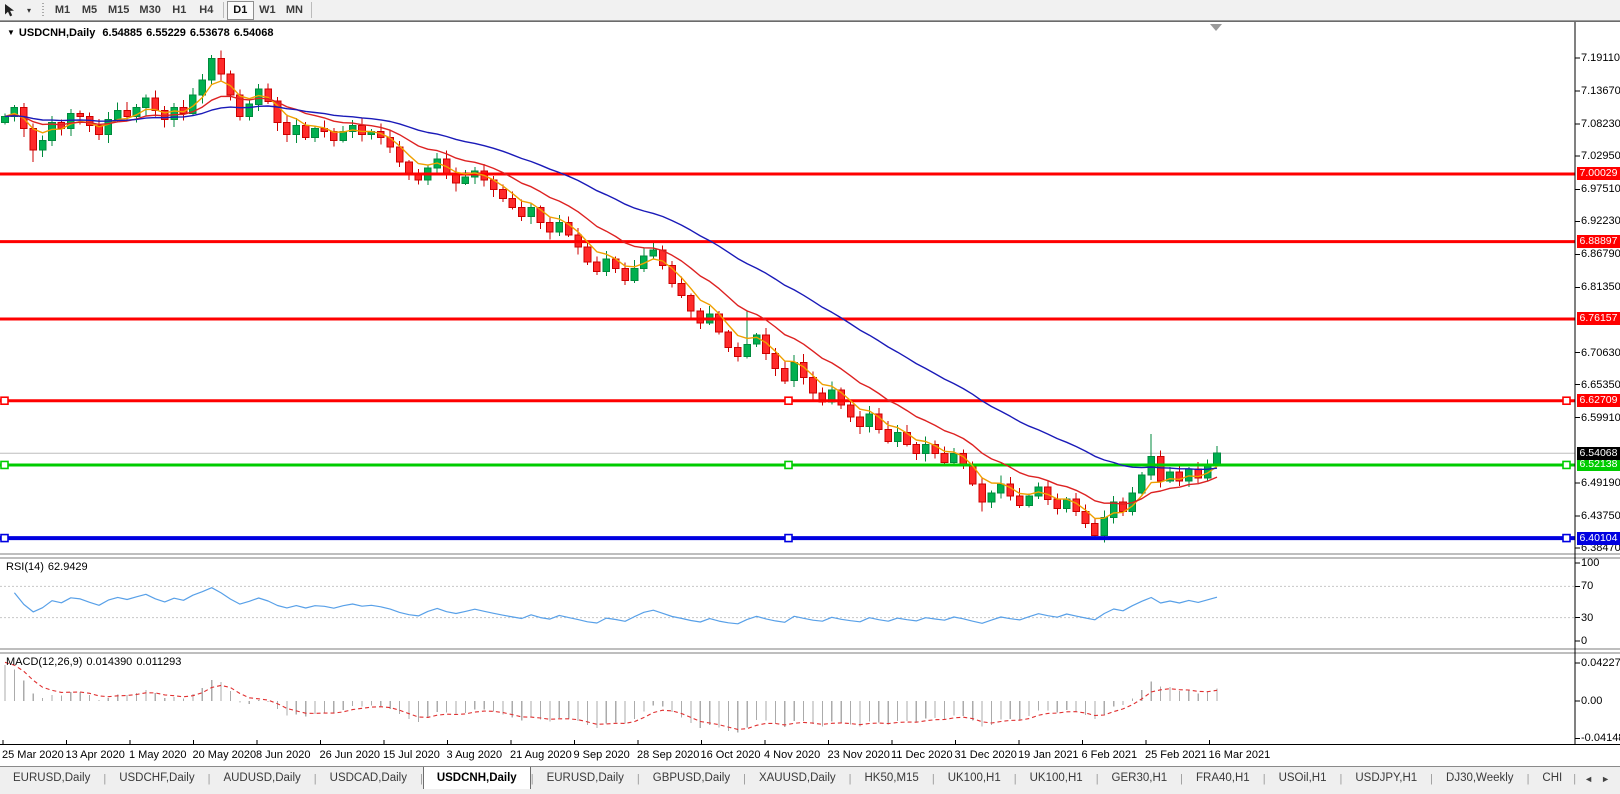  I want to click on date-axis-label: 25 Mar 2020, so click(33, 755).